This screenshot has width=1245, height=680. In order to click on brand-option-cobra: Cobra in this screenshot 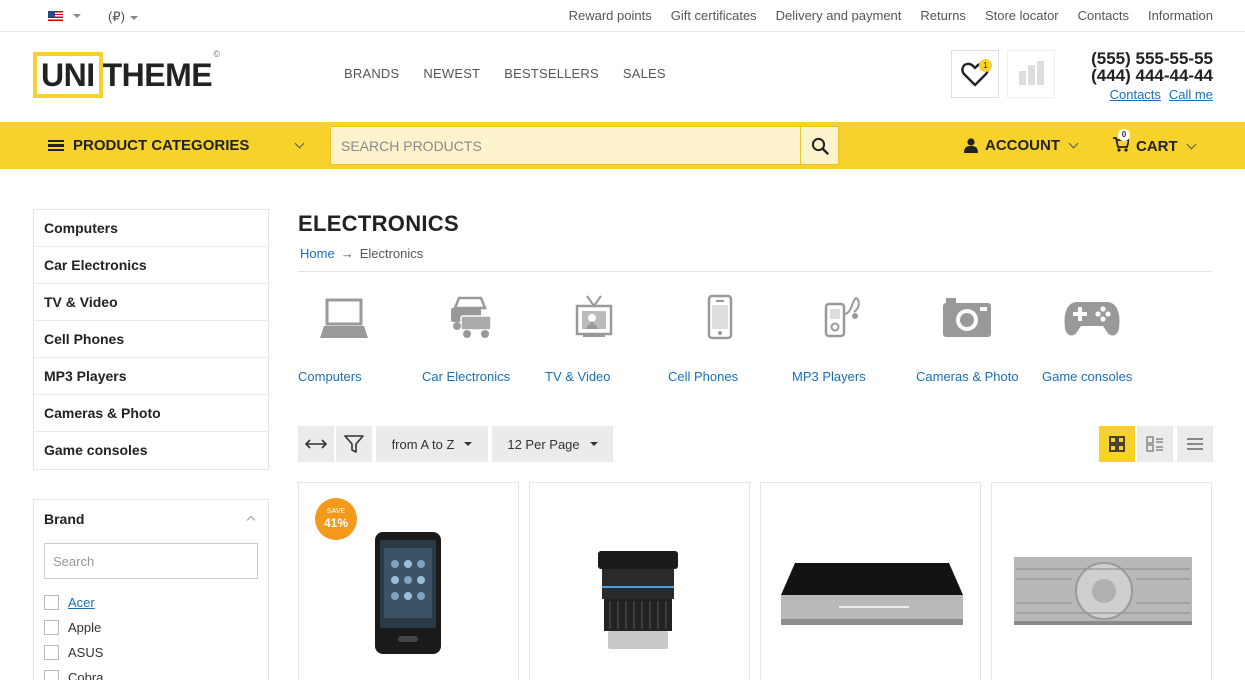, I will do `click(73, 672)`.